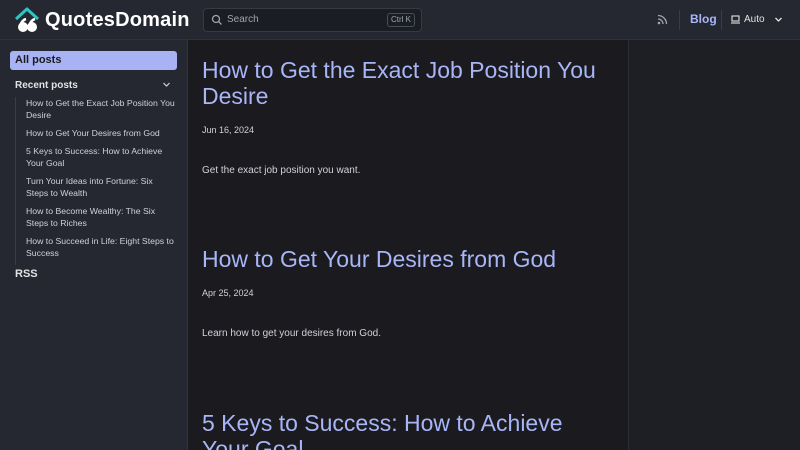 The image size is (800, 450). I want to click on post-summary: Learn how to get your desires from God., so click(291, 333).